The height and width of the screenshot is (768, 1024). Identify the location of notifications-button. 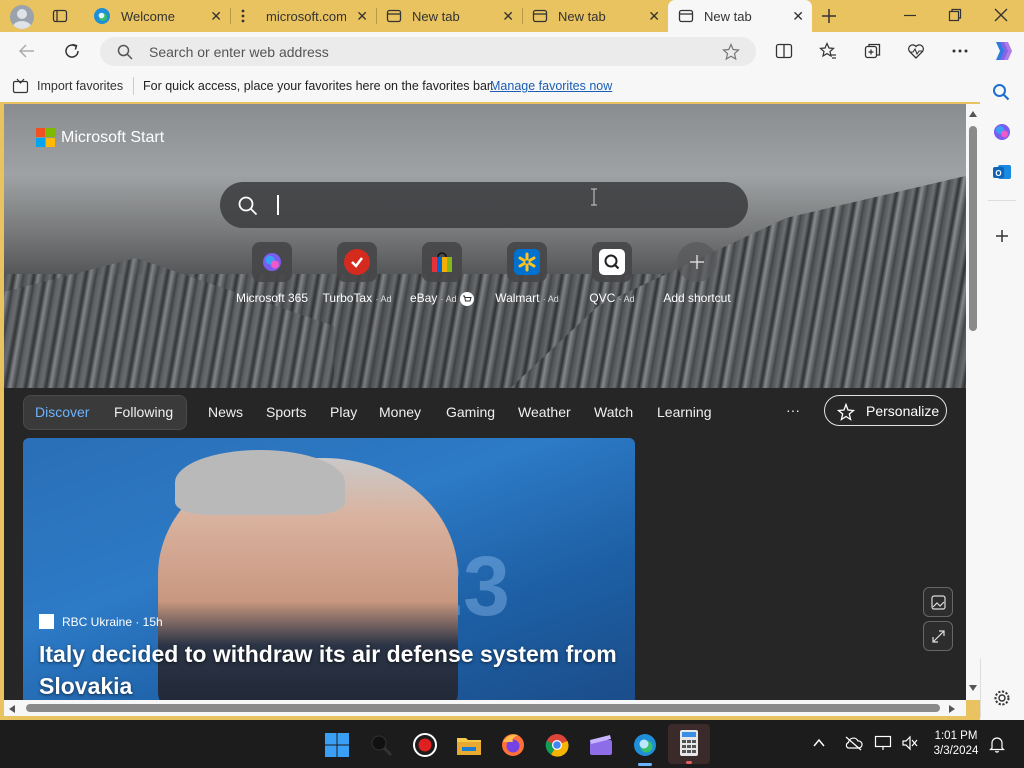
(997, 744).